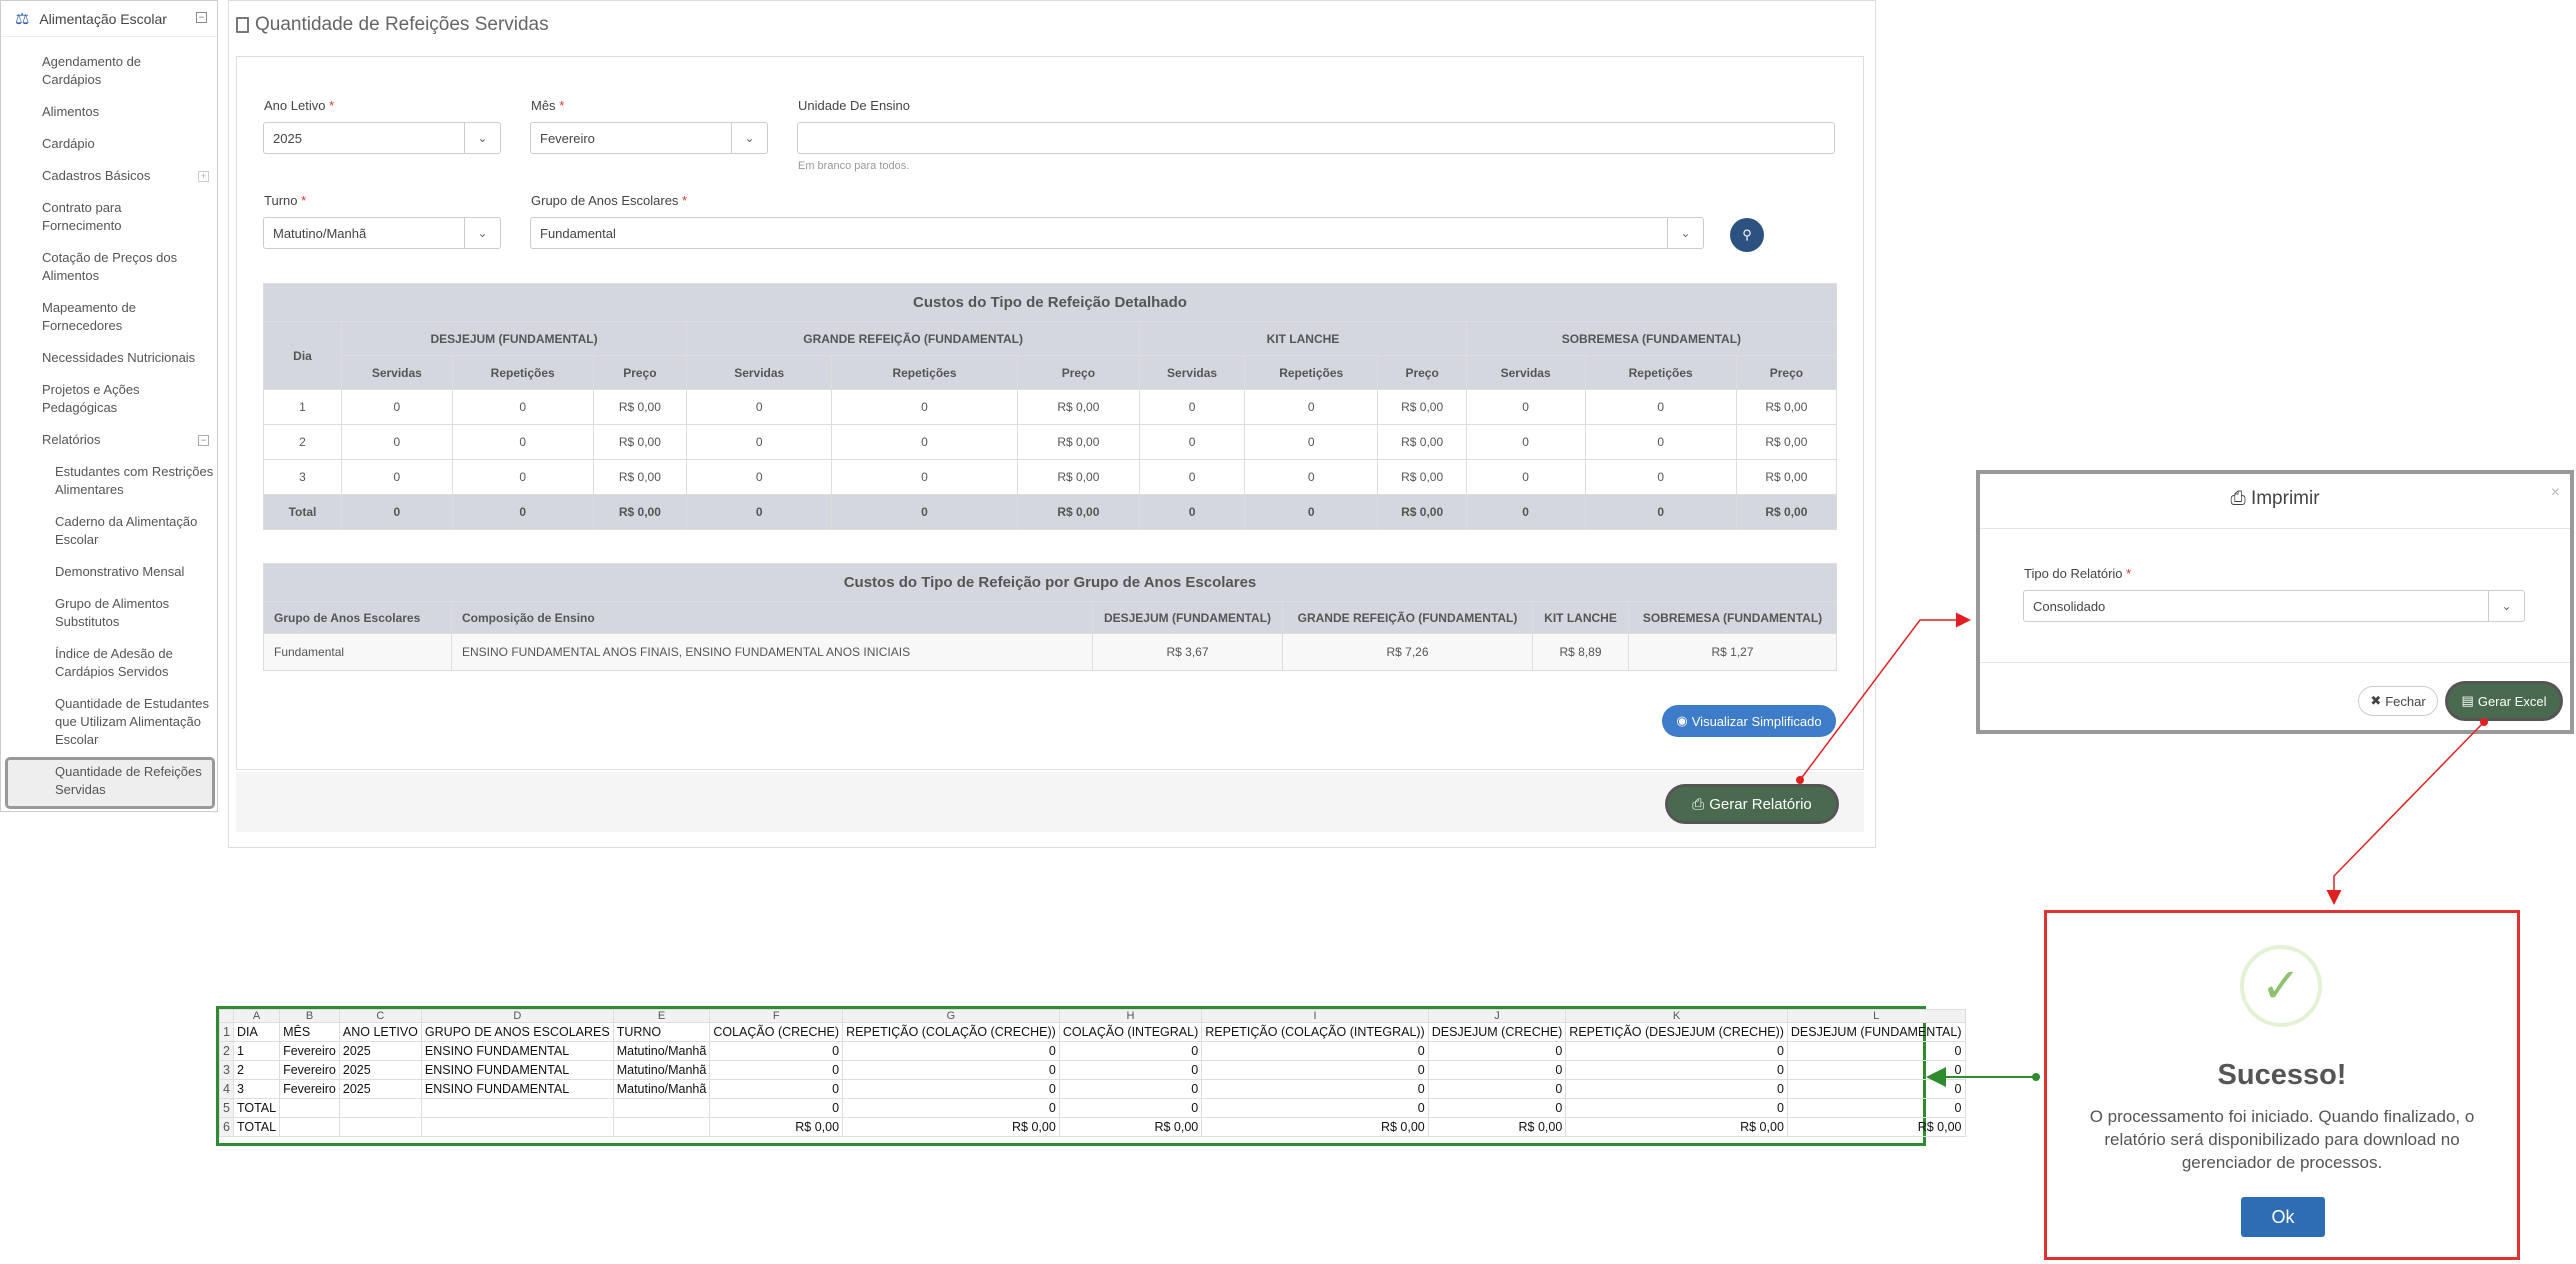 The image size is (2576, 1264). I want to click on arrow-to-success, so click(2405, 813).